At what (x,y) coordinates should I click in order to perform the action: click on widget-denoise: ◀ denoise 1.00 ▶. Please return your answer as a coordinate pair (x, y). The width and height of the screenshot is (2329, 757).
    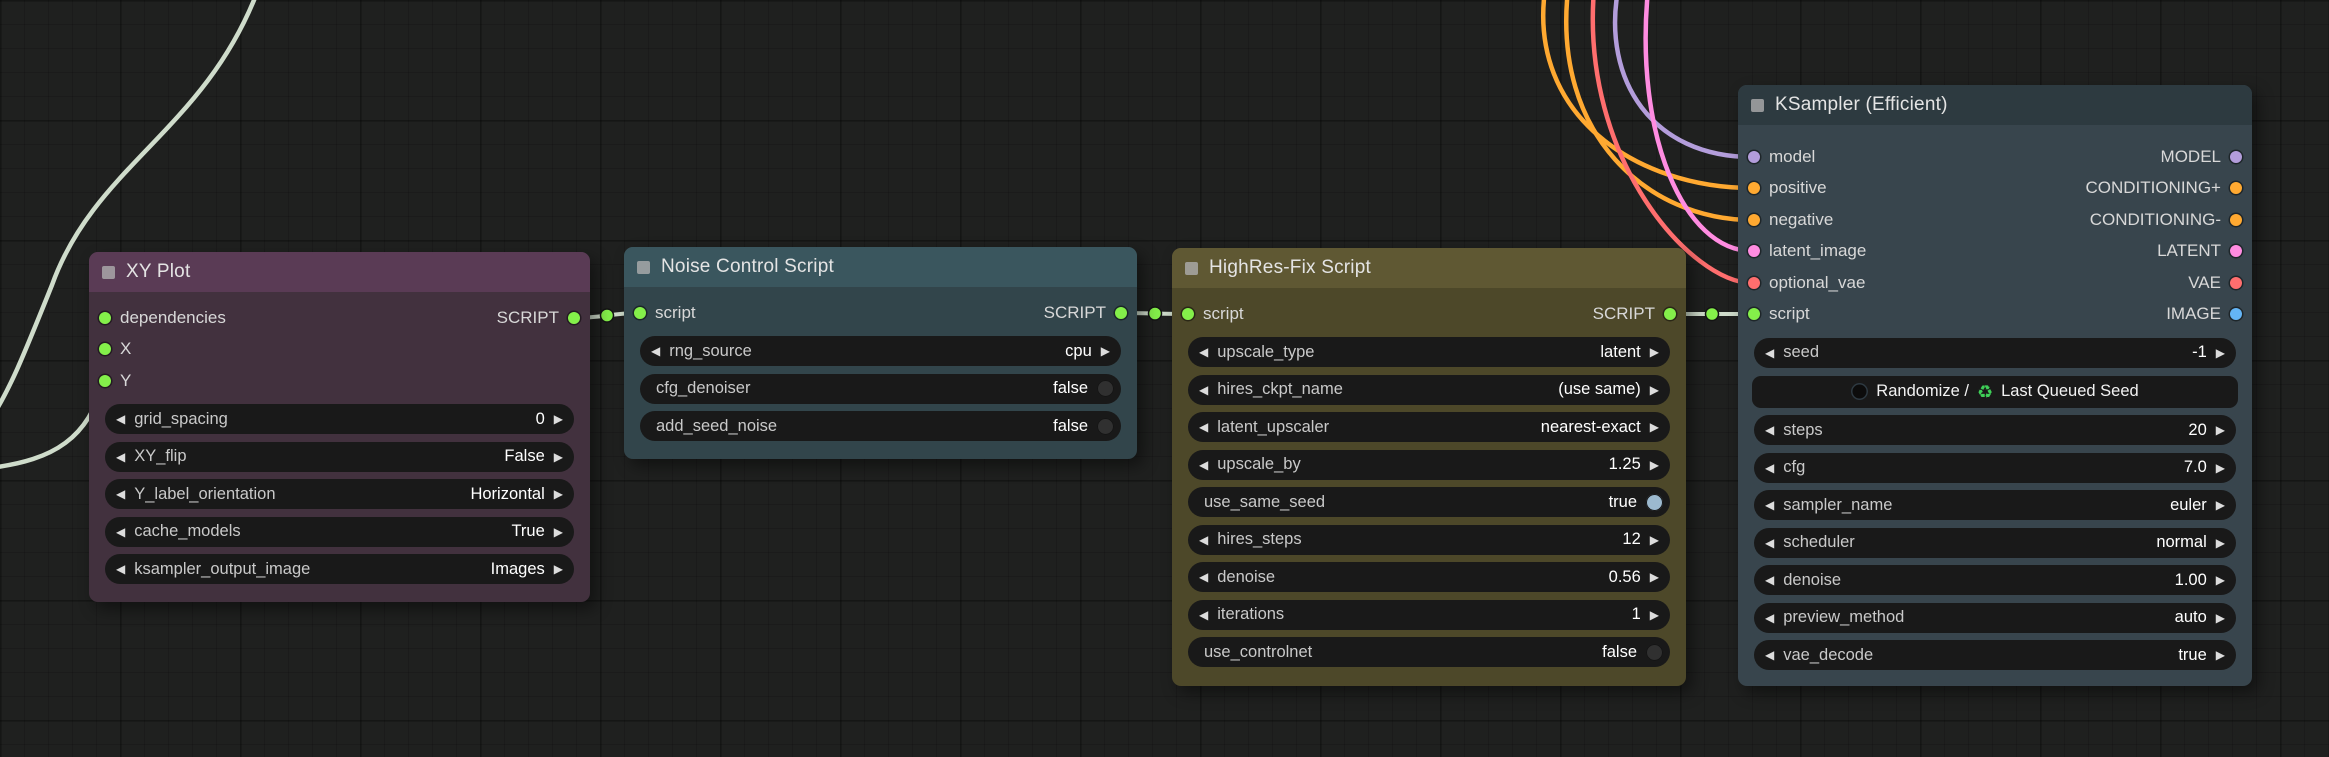
    Looking at the image, I should click on (1995, 580).